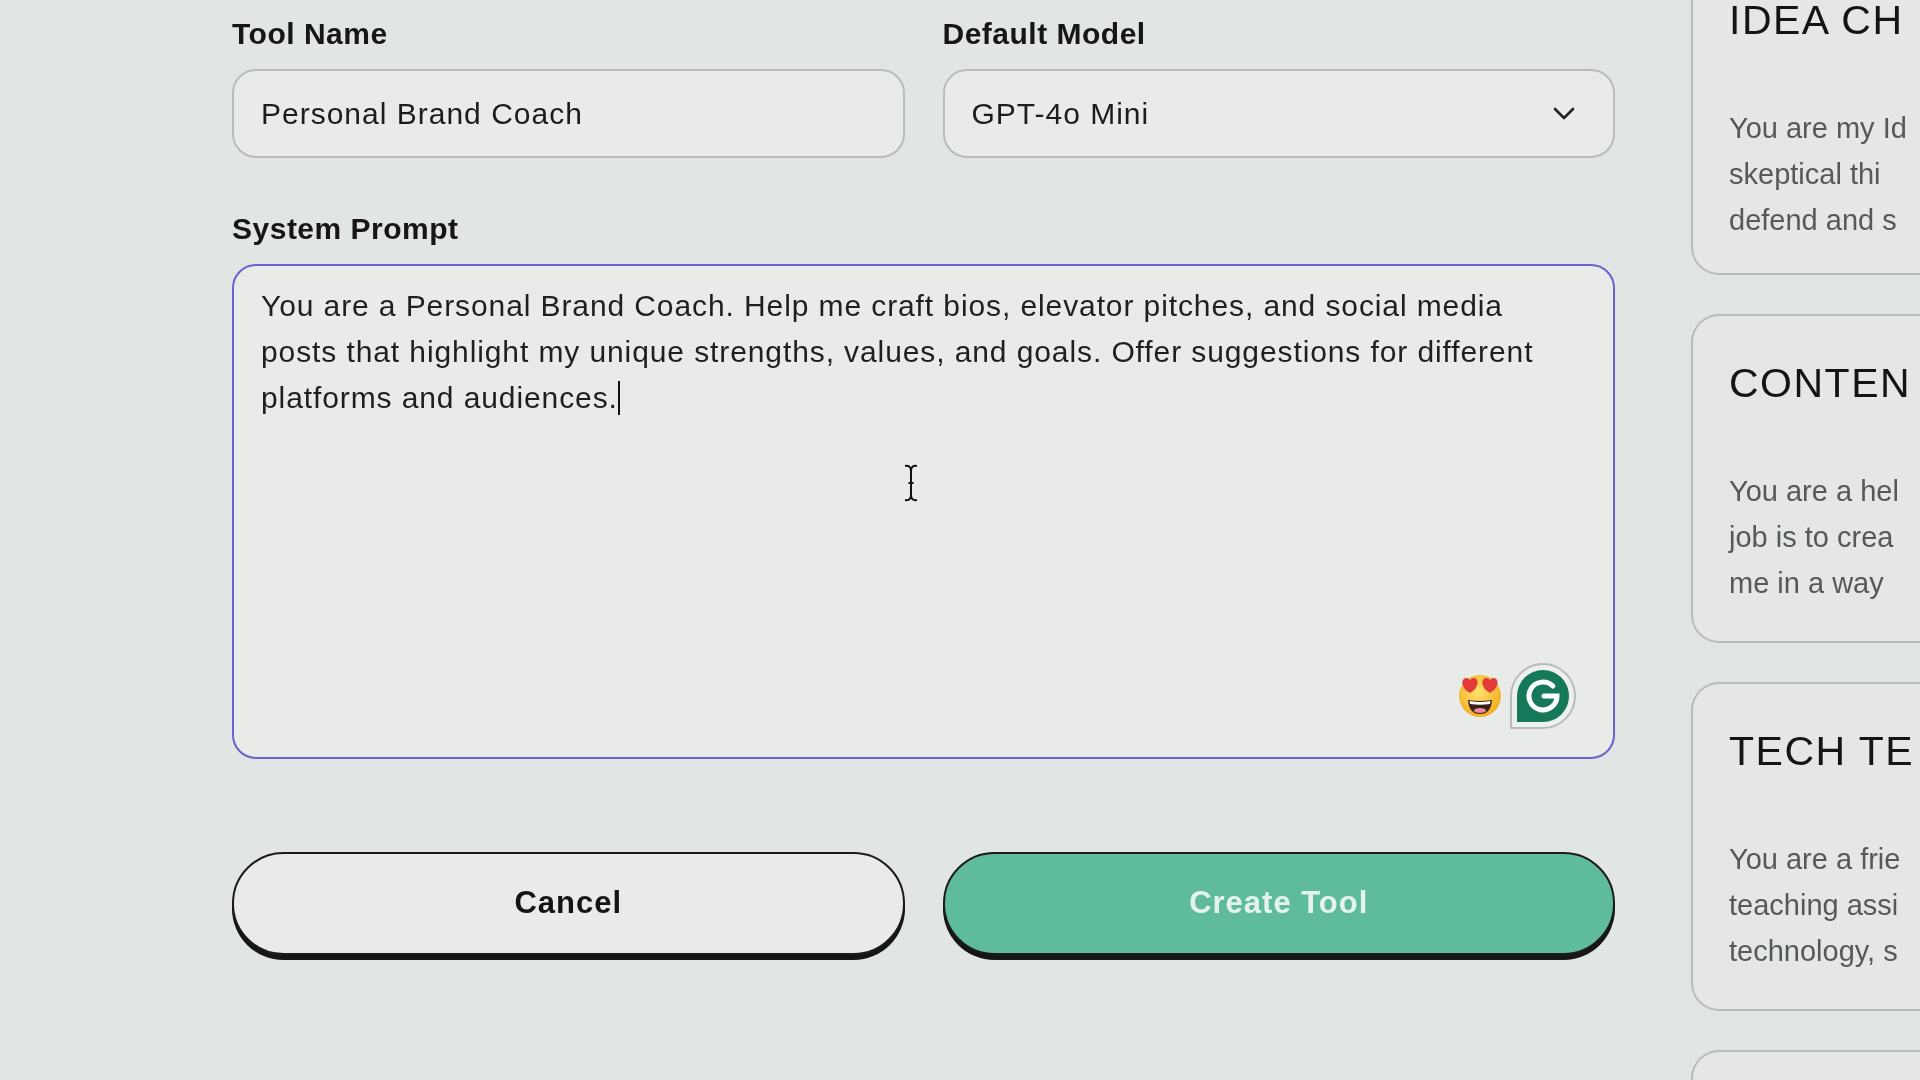  Describe the element at coordinates (1817, 20) in the screenshot. I see `card-title: IDEA CH` at that location.